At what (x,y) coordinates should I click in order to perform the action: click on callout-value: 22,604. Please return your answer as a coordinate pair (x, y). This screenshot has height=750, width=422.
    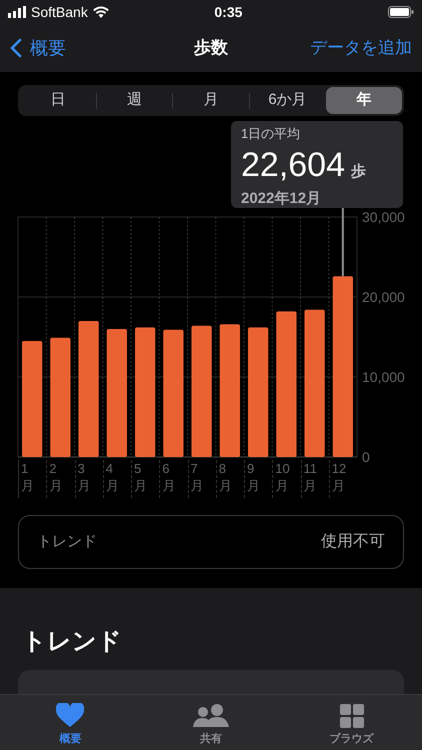
    Looking at the image, I should click on (293, 165).